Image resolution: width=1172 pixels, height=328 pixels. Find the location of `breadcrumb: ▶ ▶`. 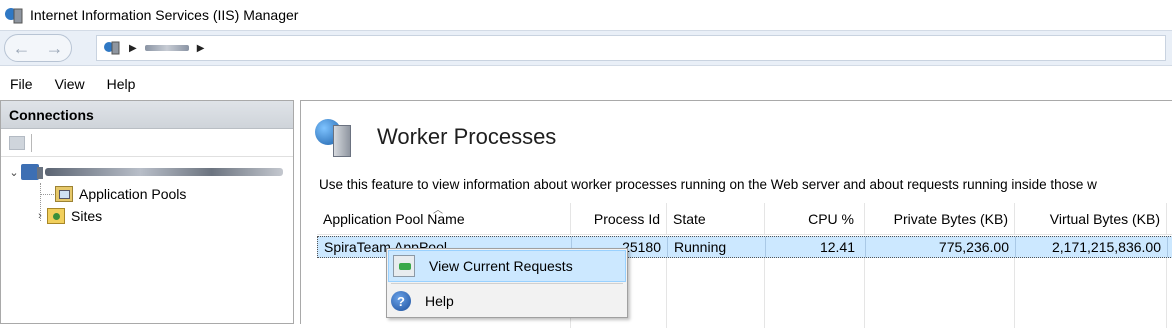

breadcrumb: ▶ ▶ is located at coordinates (631, 48).